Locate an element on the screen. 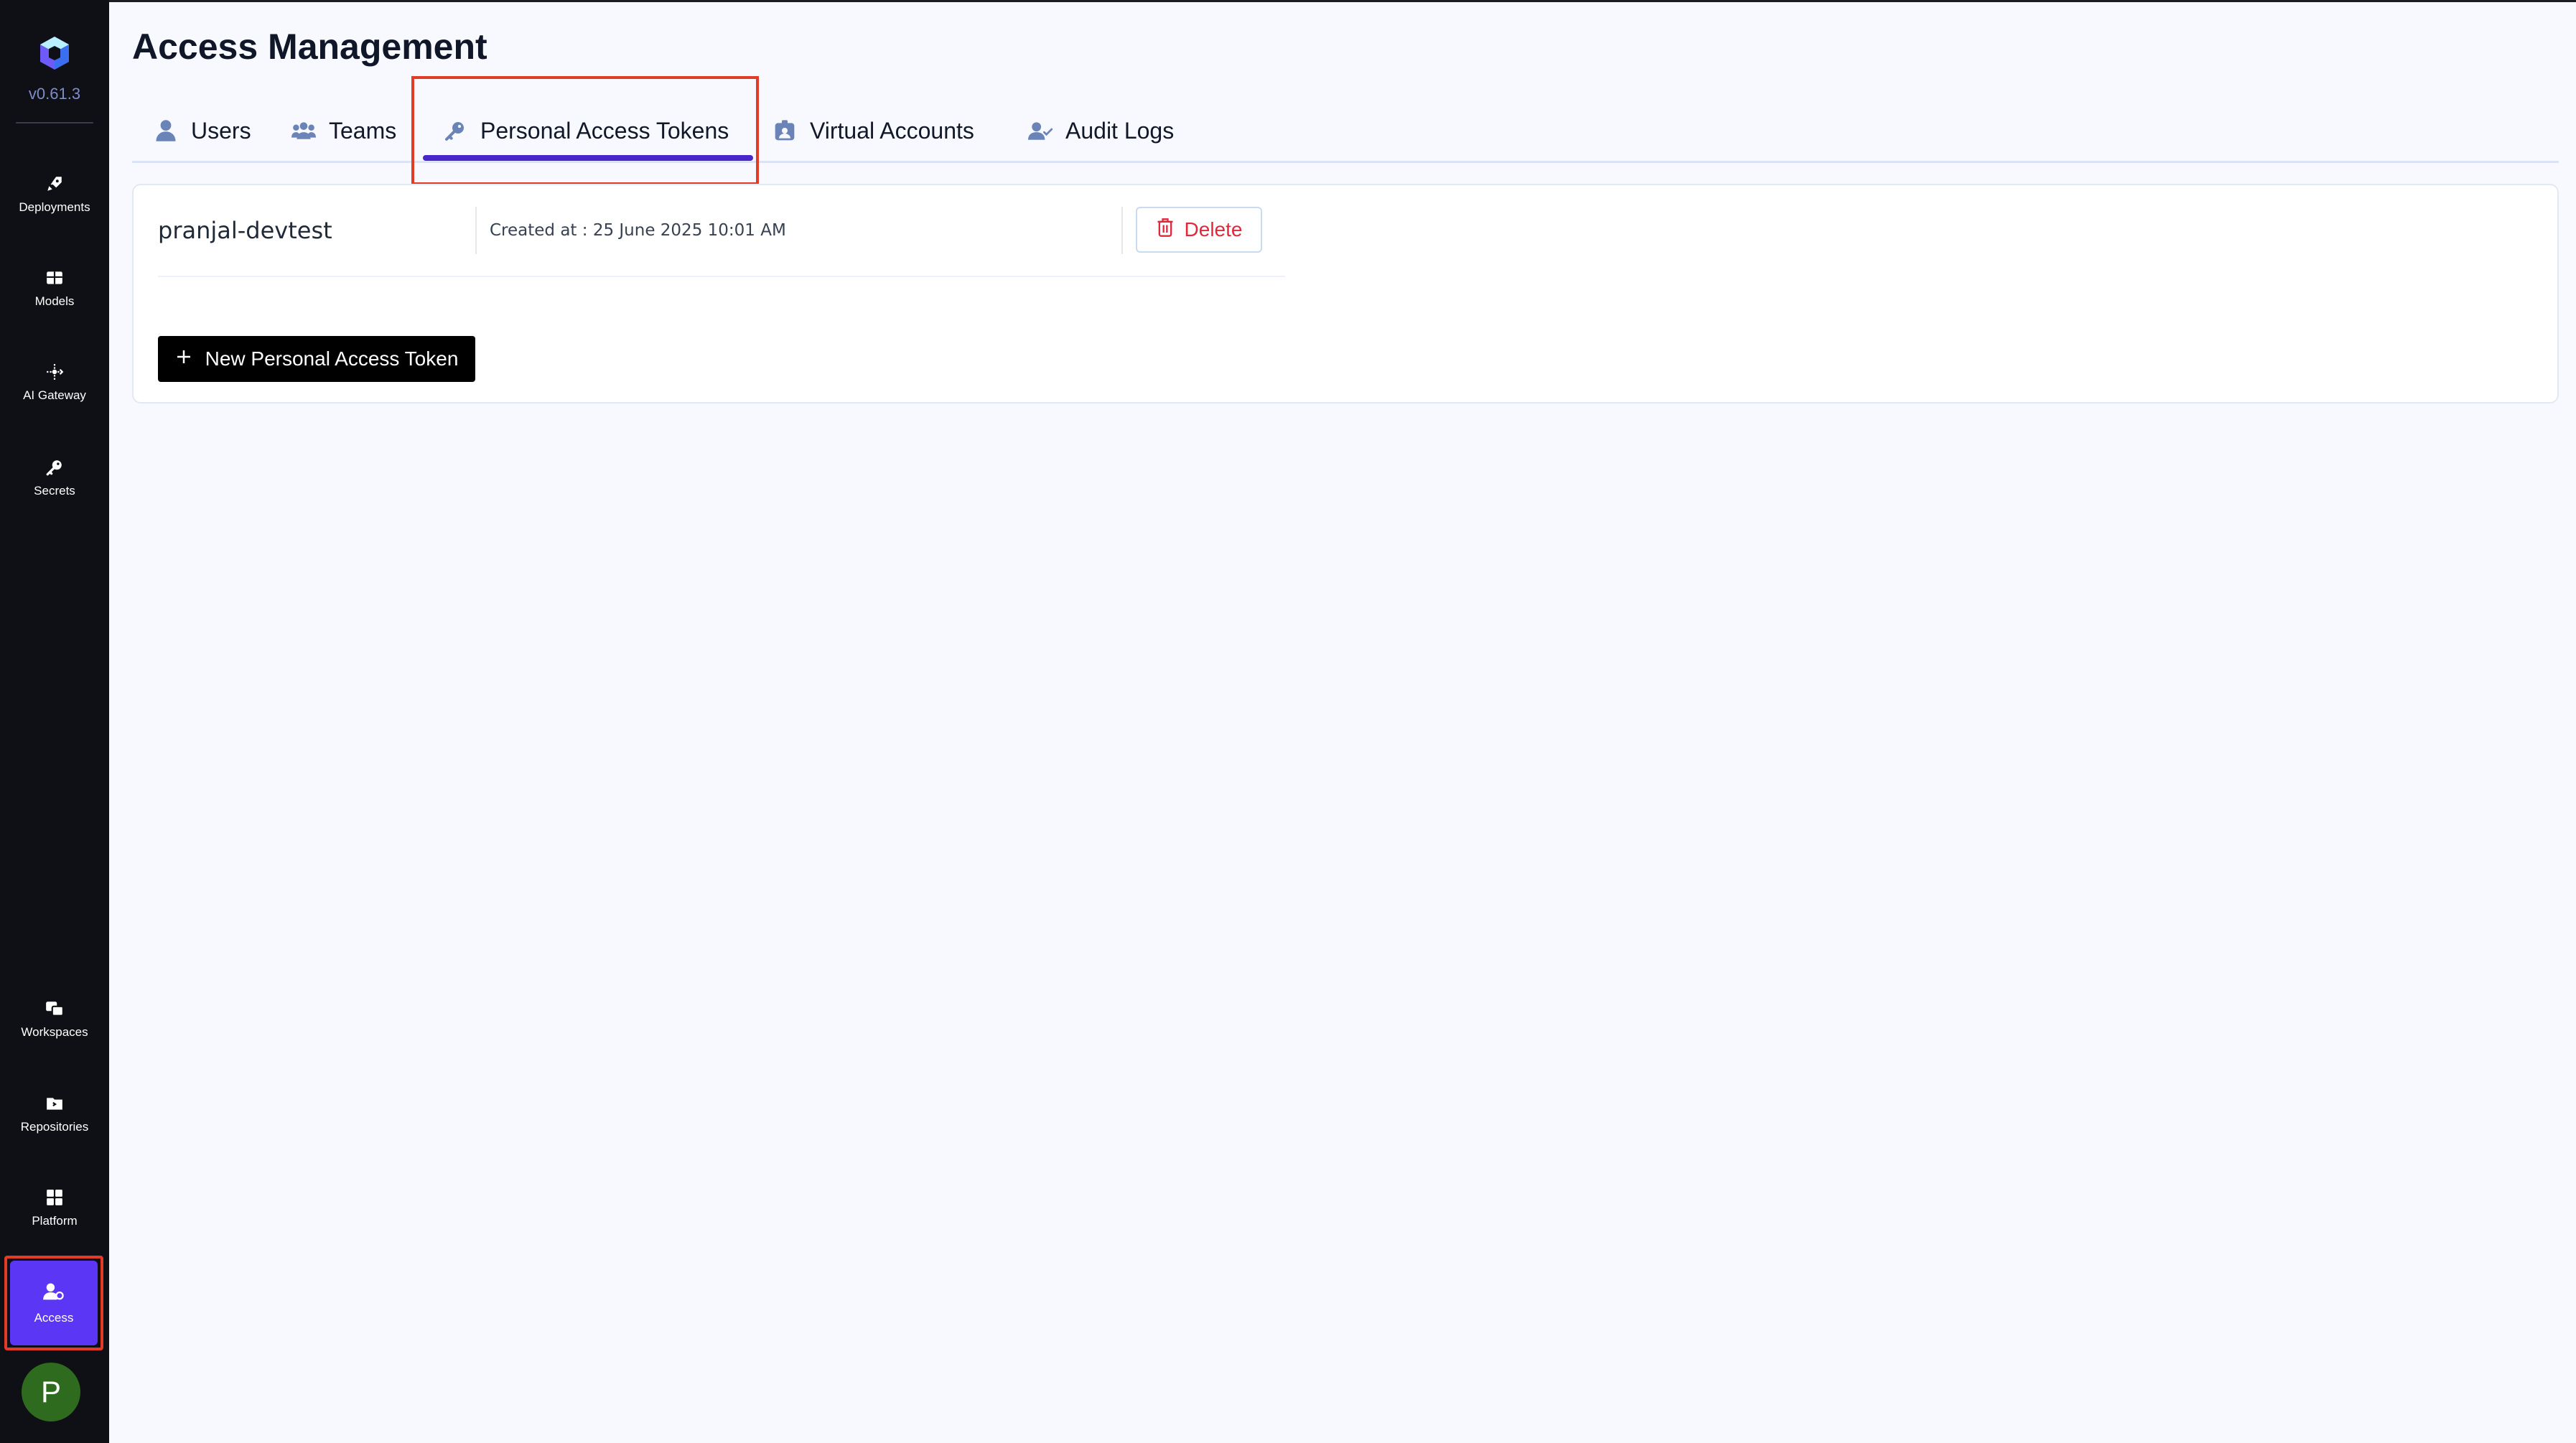  sidebar-item-label: Models is located at coordinates (54, 301).